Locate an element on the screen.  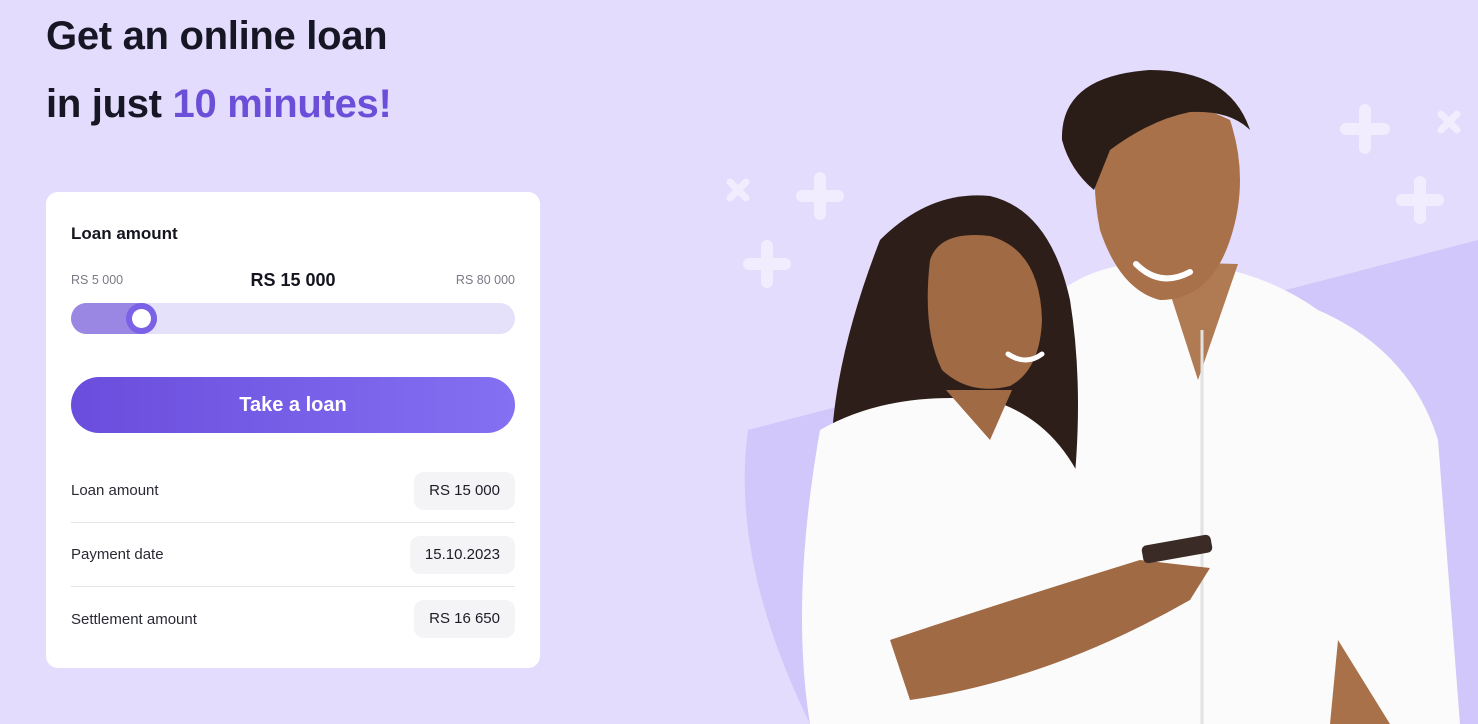
hero-title-line-1: Get an online loan is located at coordinates (217, 36).